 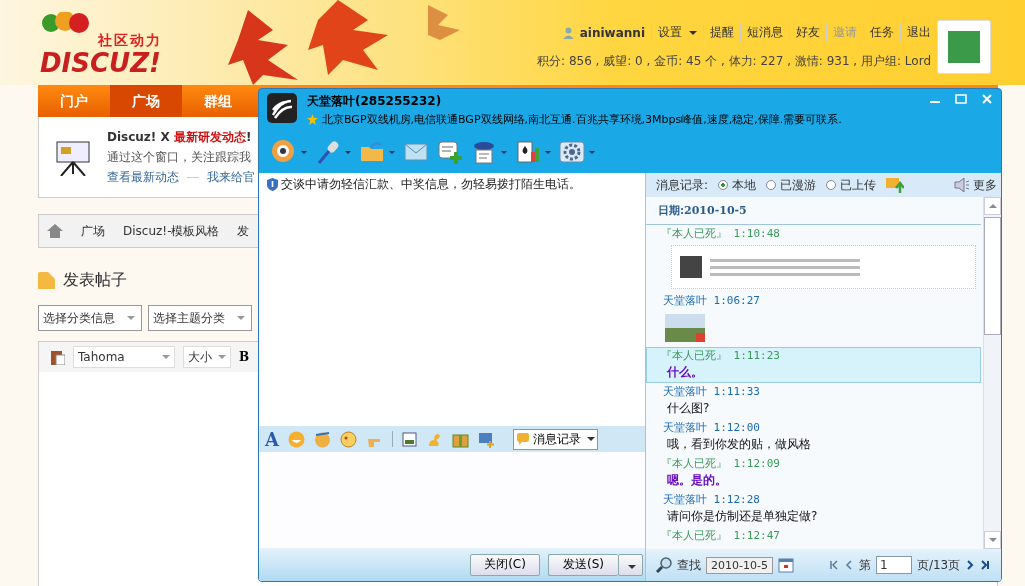 What do you see at coordinates (505, 564) in the screenshot?
I see `close-button: 关闭(C)` at bounding box center [505, 564].